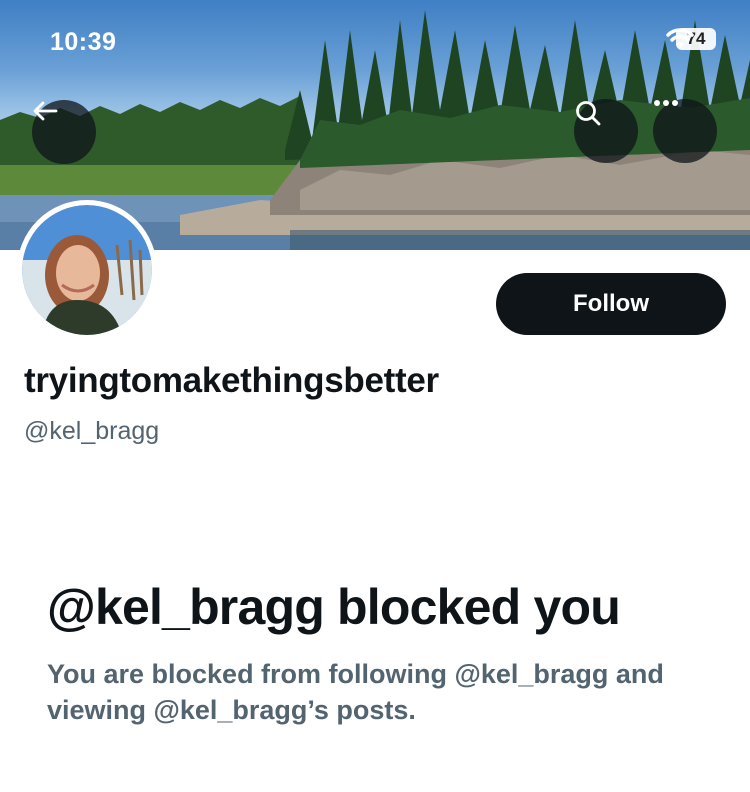 This screenshot has height=792, width=750. I want to click on avatar-photo, so click(87, 270).